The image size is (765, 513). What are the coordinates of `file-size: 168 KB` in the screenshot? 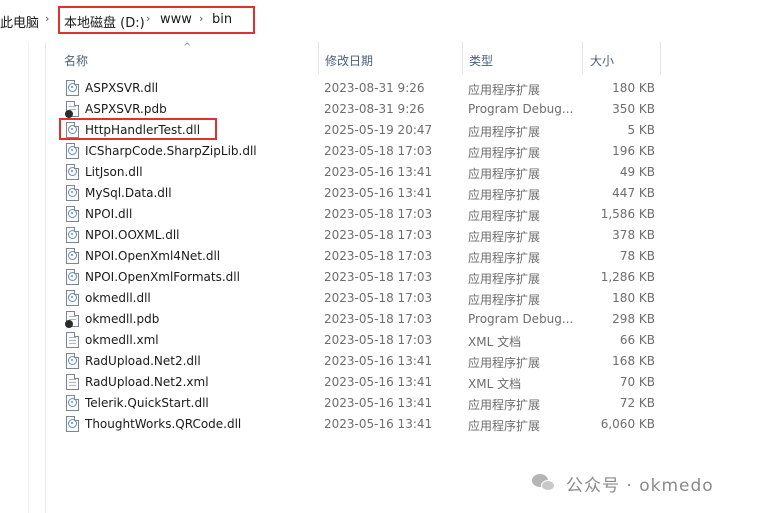 It's located at (633, 361).